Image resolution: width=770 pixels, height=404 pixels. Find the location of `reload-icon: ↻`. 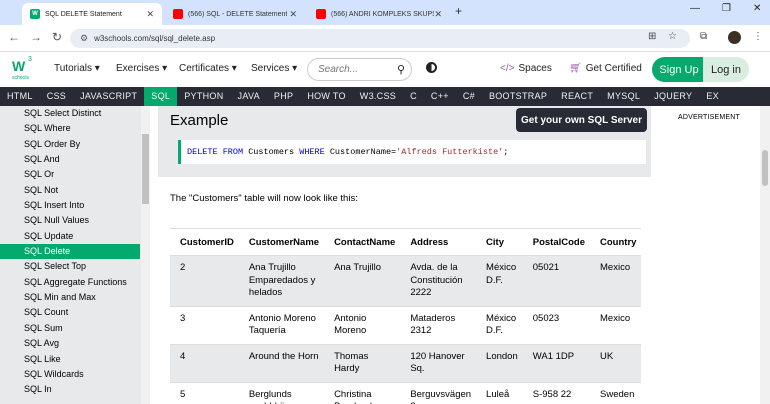

reload-icon: ↻ is located at coordinates (57, 37).